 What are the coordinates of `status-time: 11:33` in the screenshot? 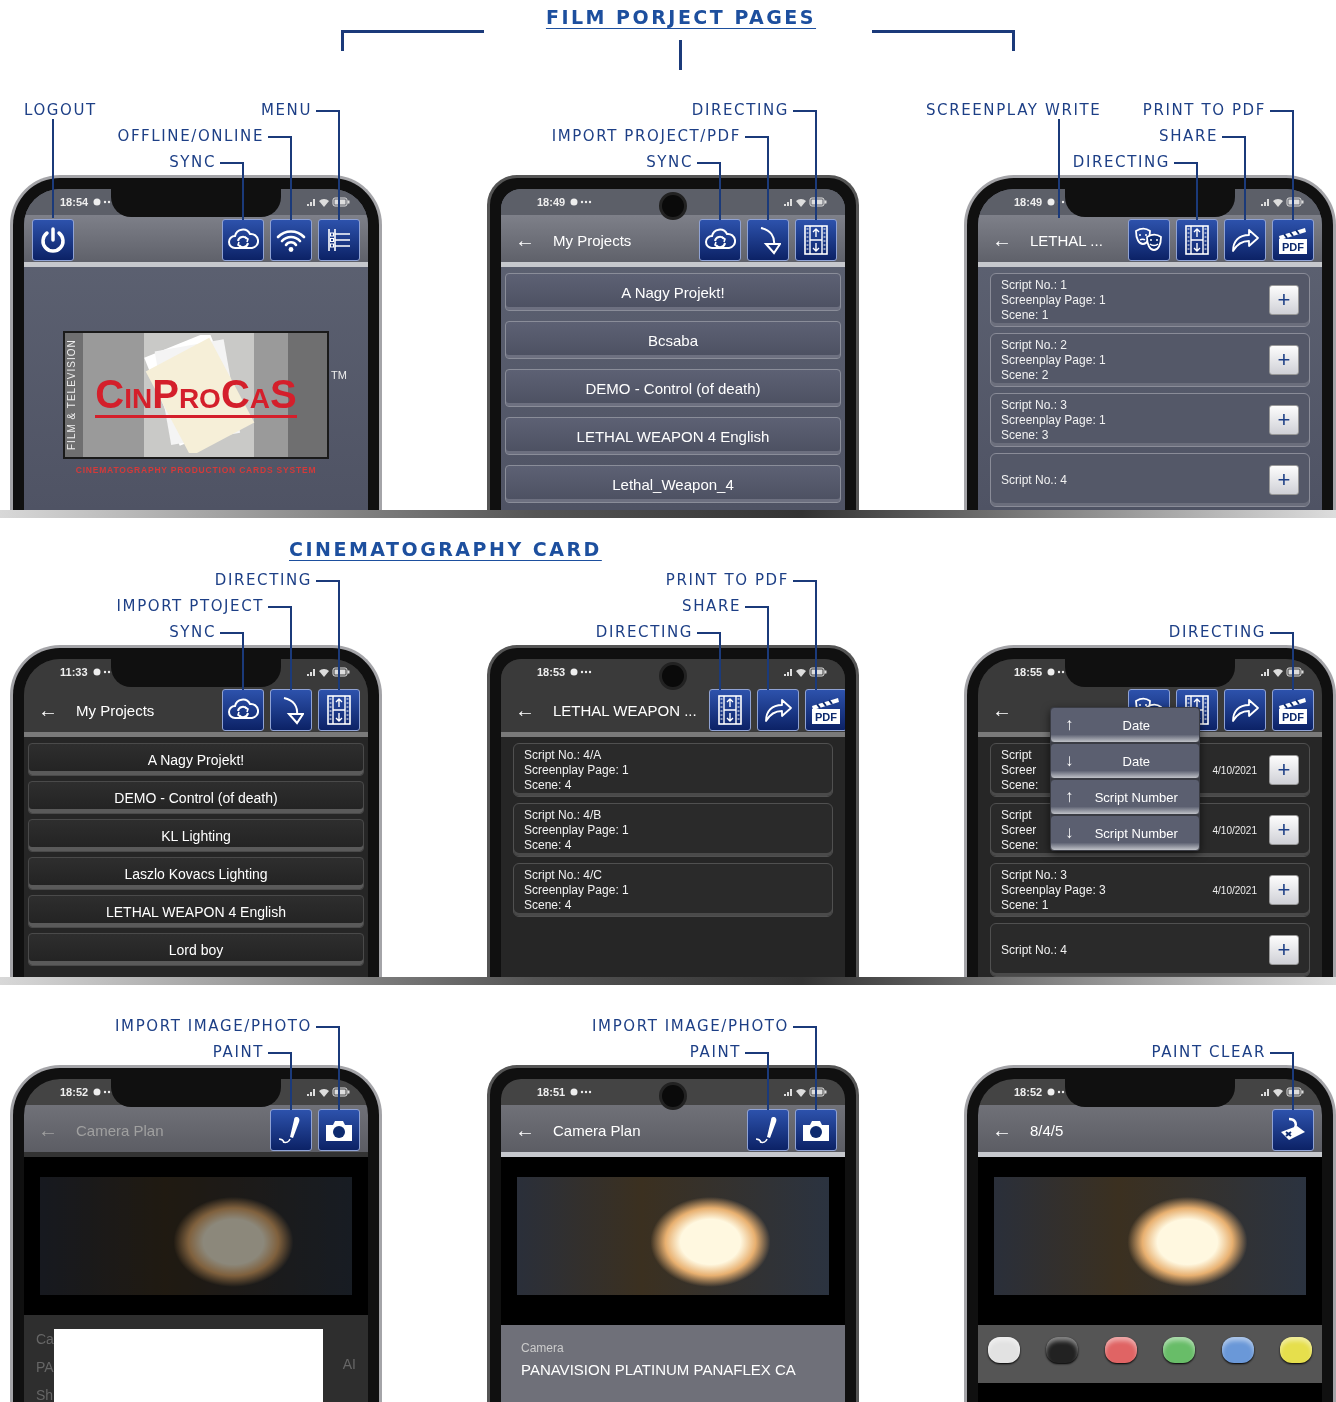 It's located at (74, 672).